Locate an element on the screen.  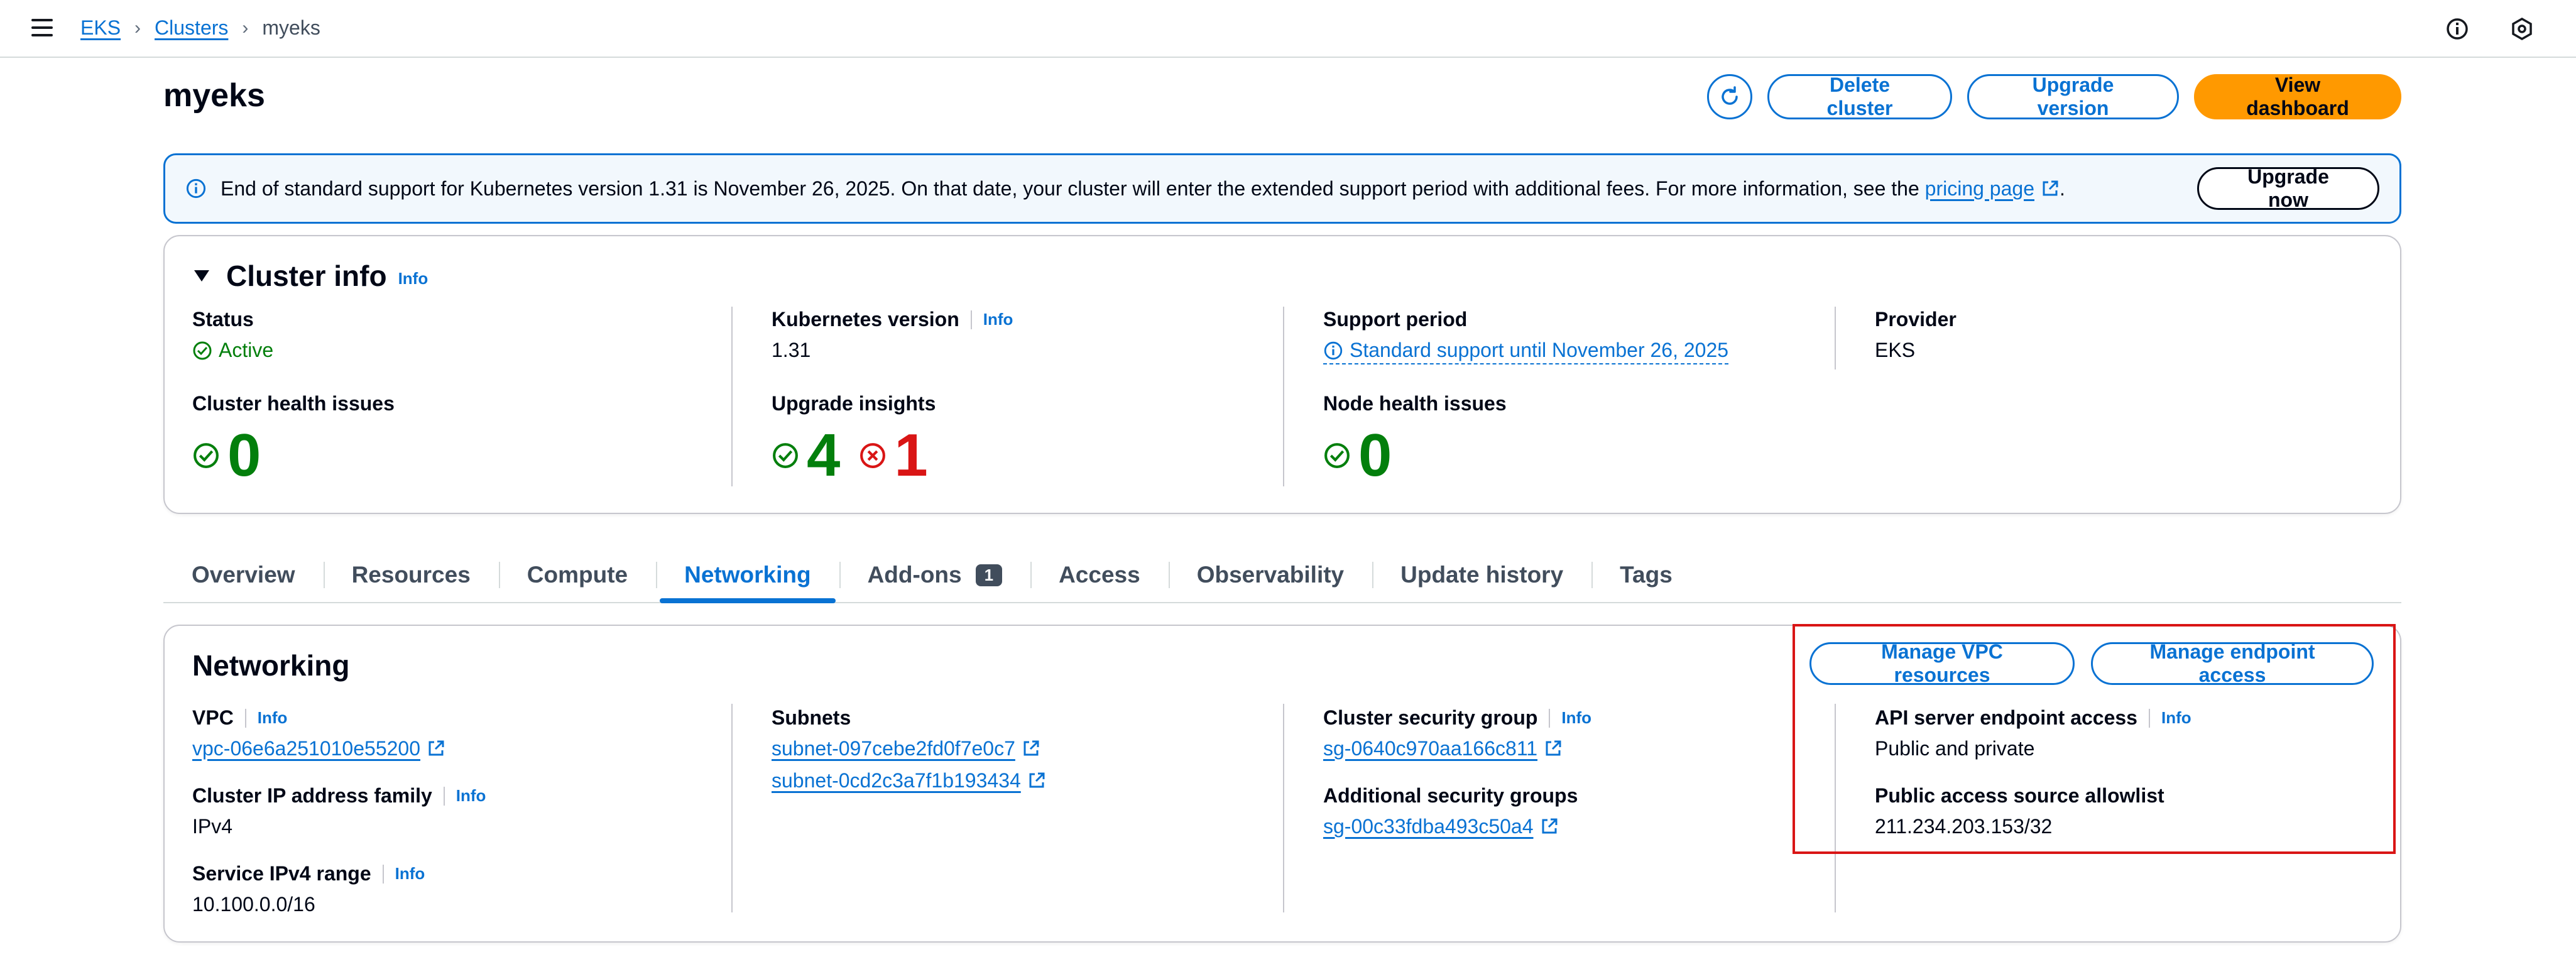
tab-update-history: Update history is located at coordinates (1482, 575).